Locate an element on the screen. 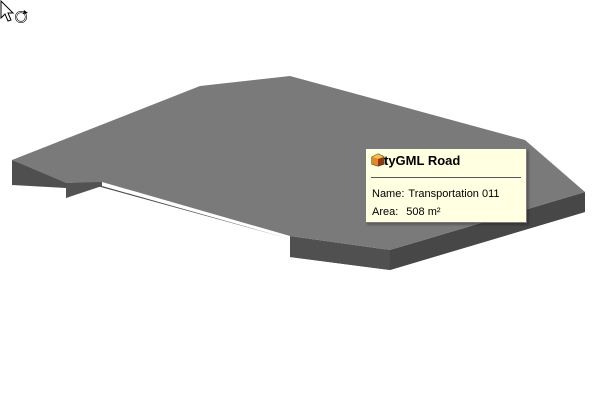 This screenshot has width=600, height=400. tooltip-row-area: Area: 508 m² is located at coordinates (406, 212).